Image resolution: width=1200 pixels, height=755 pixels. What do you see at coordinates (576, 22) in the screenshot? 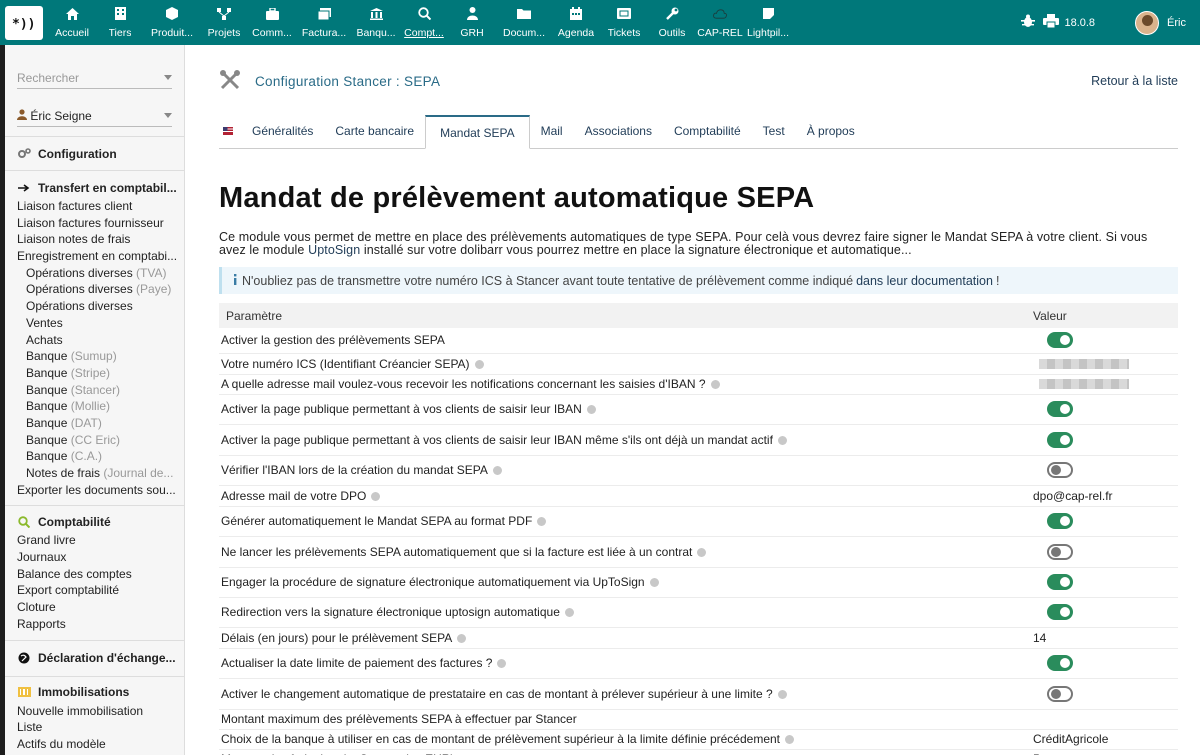
I see `menu-item-agenda: Agenda` at bounding box center [576, 22].